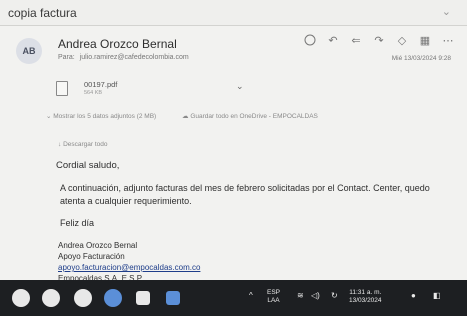  I want to click on notification-icon: ●, so click(413, 295).